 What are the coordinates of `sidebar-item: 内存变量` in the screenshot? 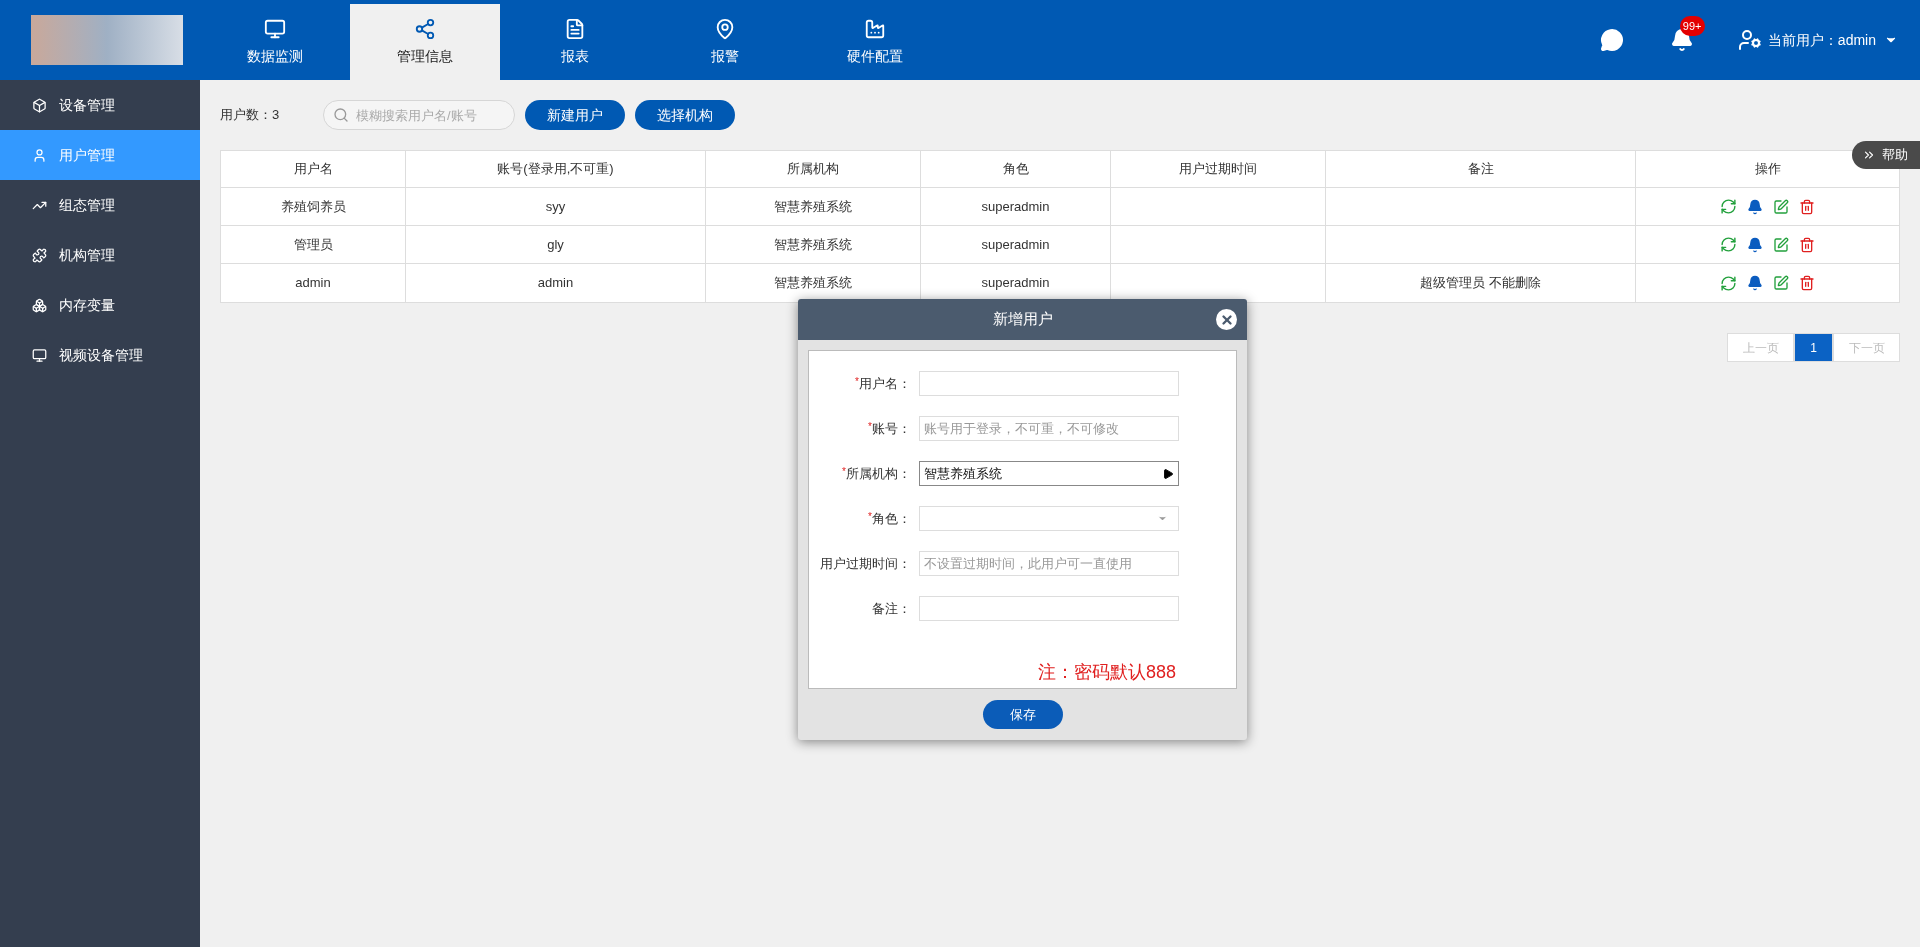 It's located at (100, 305).